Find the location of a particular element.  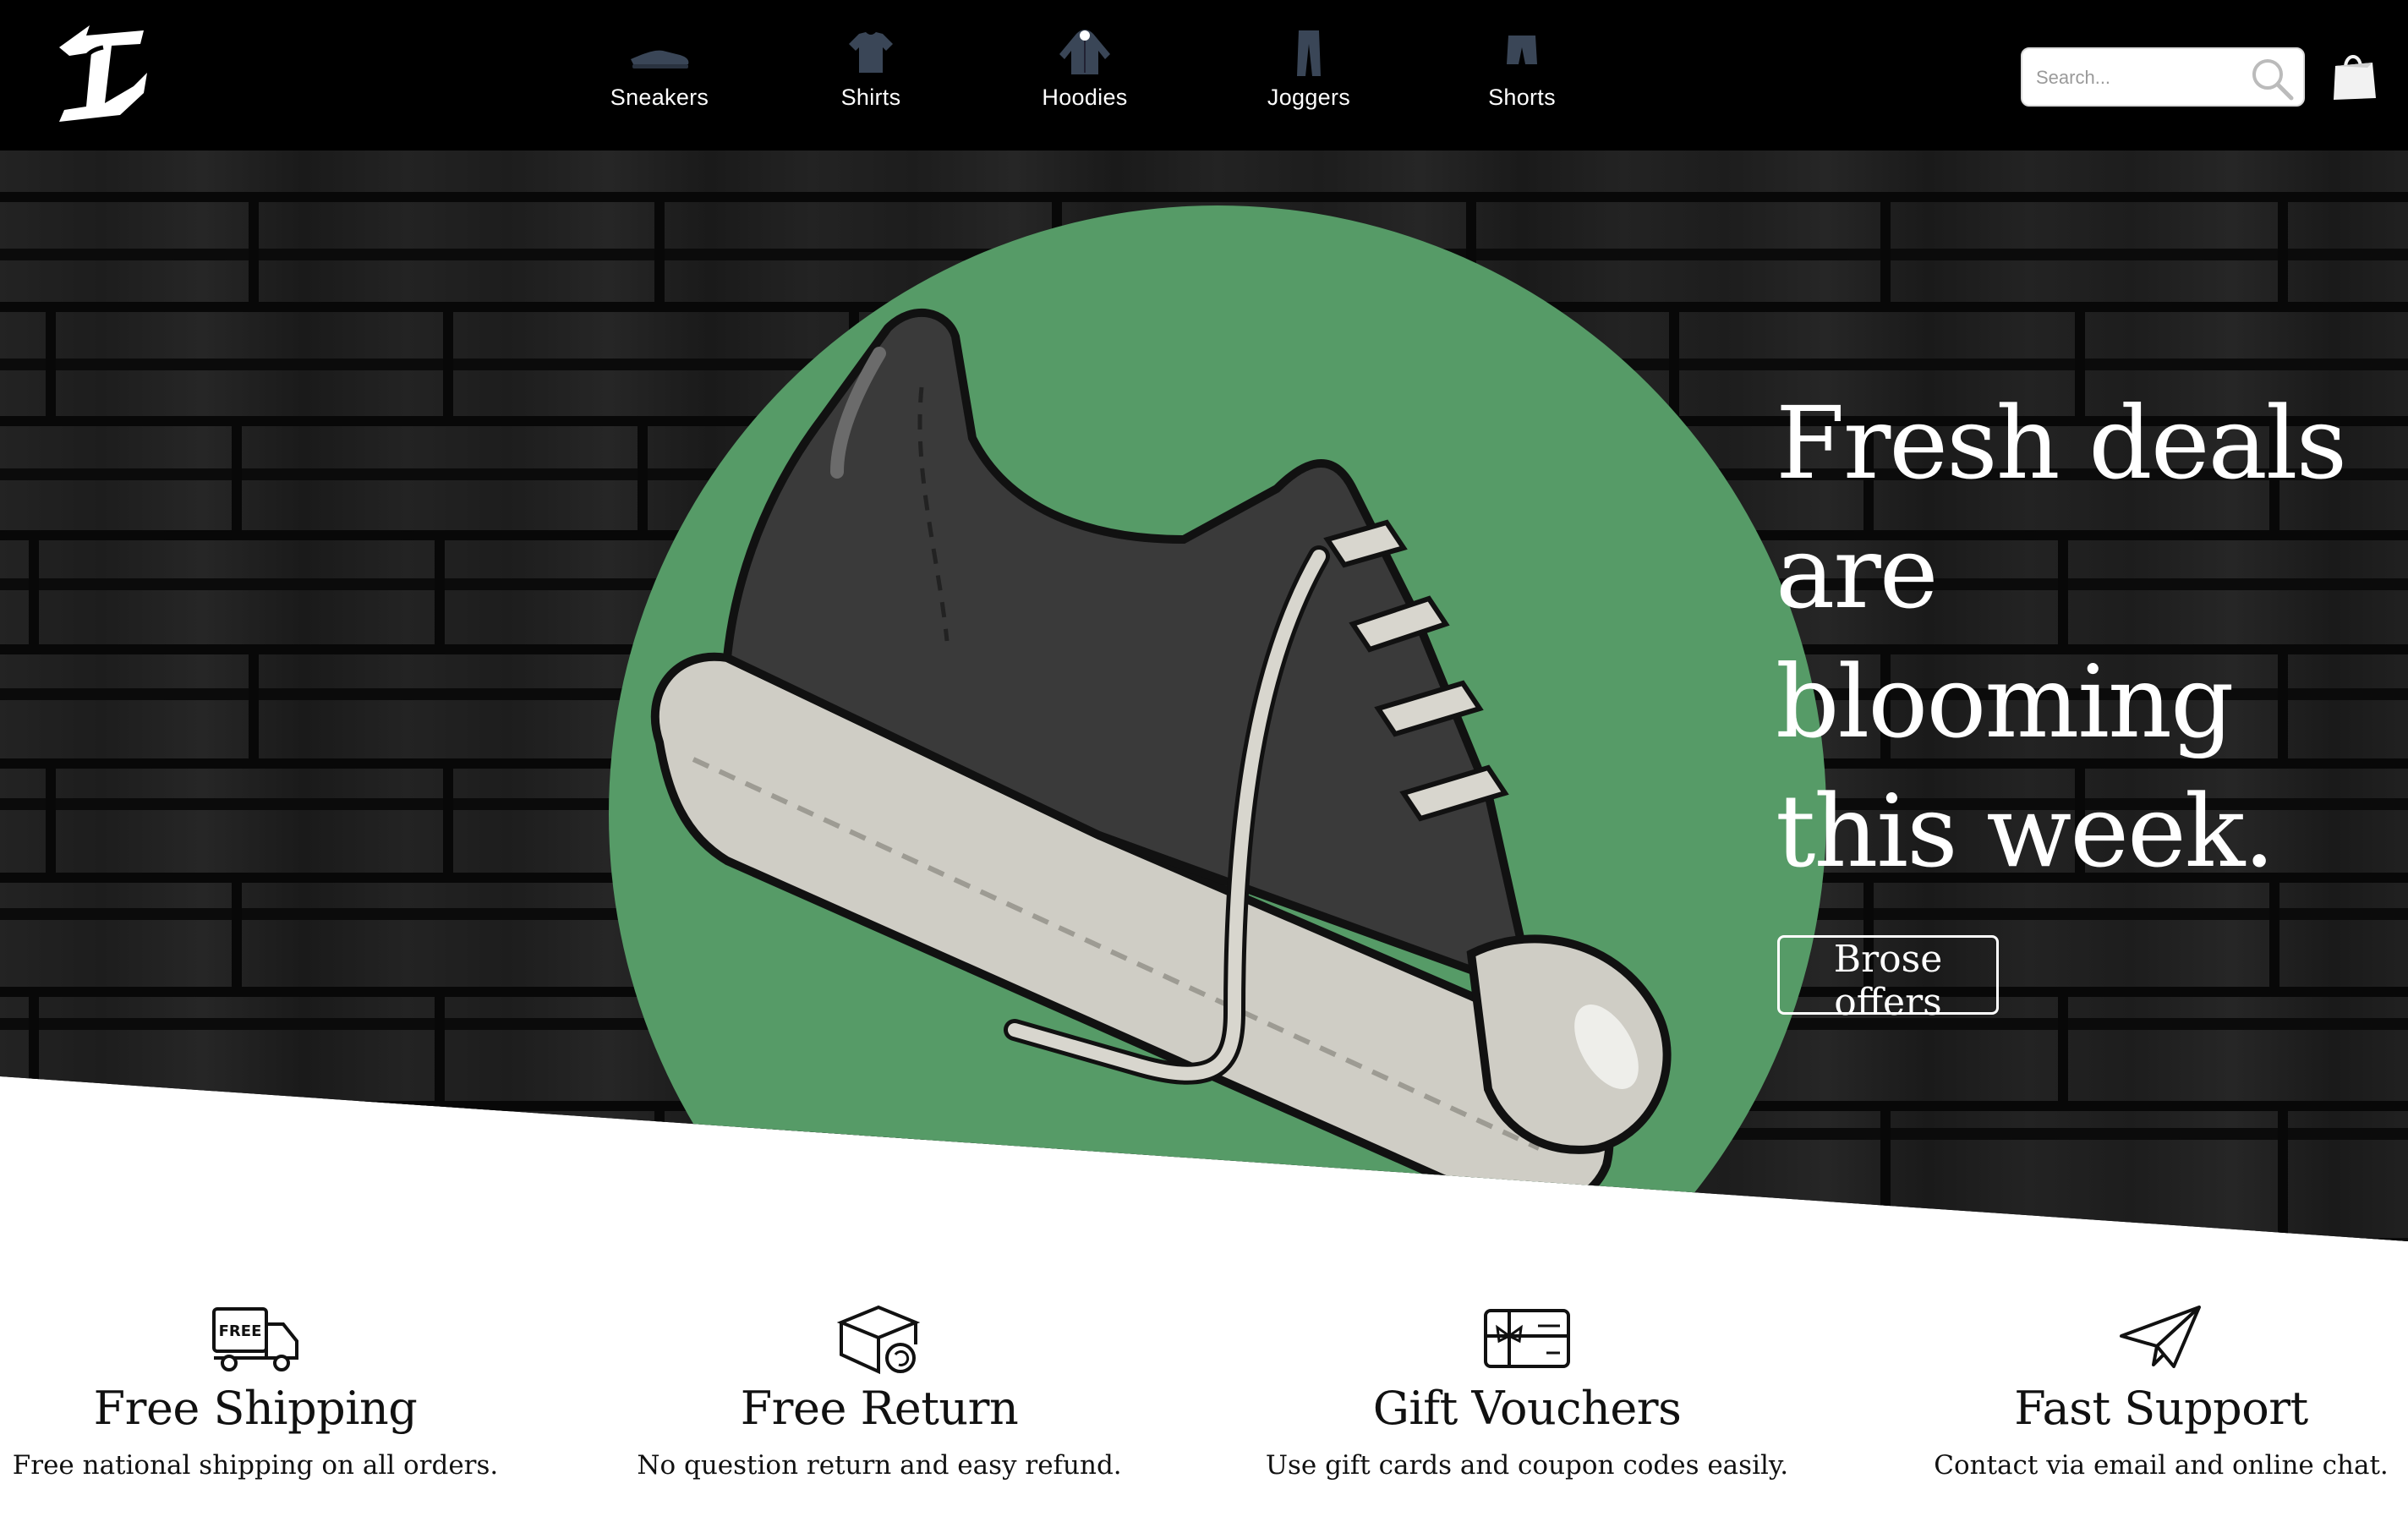

nav-label: Sneakers is located at coordinates (659, 97).